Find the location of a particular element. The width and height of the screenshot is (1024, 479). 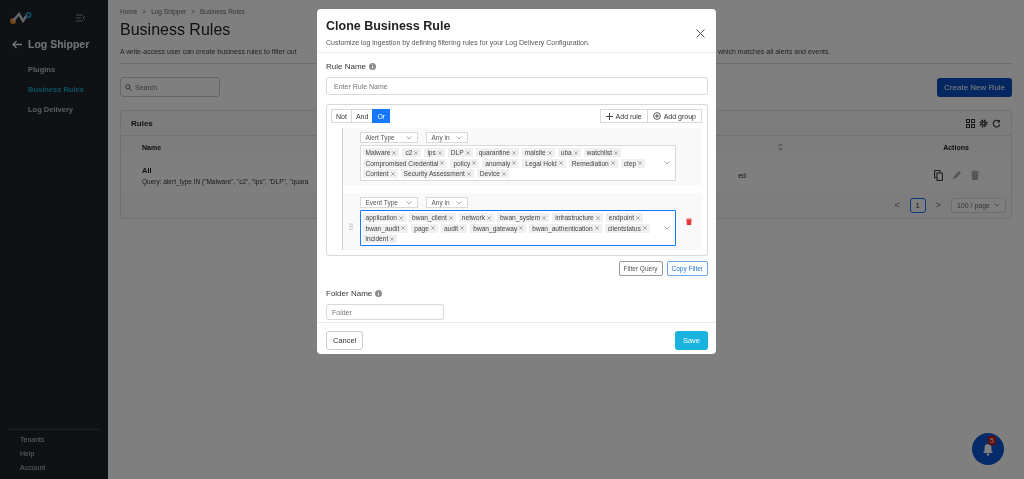

close-icon is located at coordinates (700, 33).